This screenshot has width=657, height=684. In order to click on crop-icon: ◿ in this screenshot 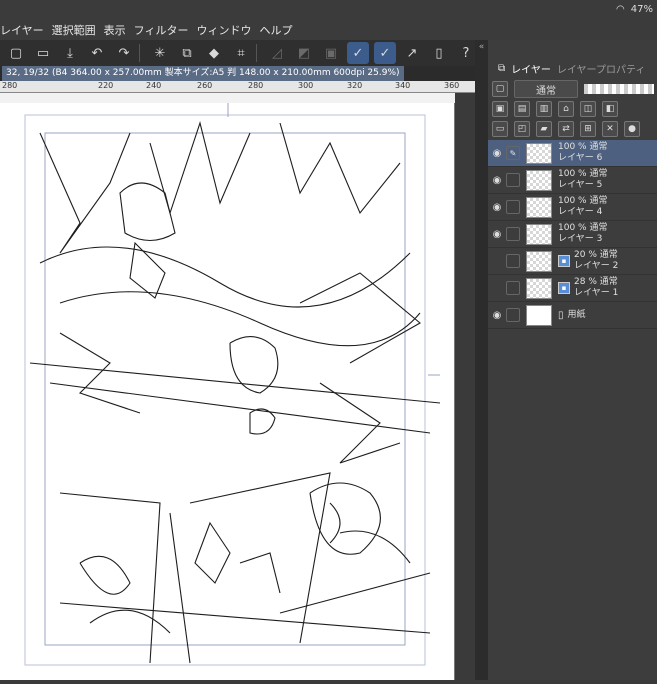, I will do `click(277, 53)`.